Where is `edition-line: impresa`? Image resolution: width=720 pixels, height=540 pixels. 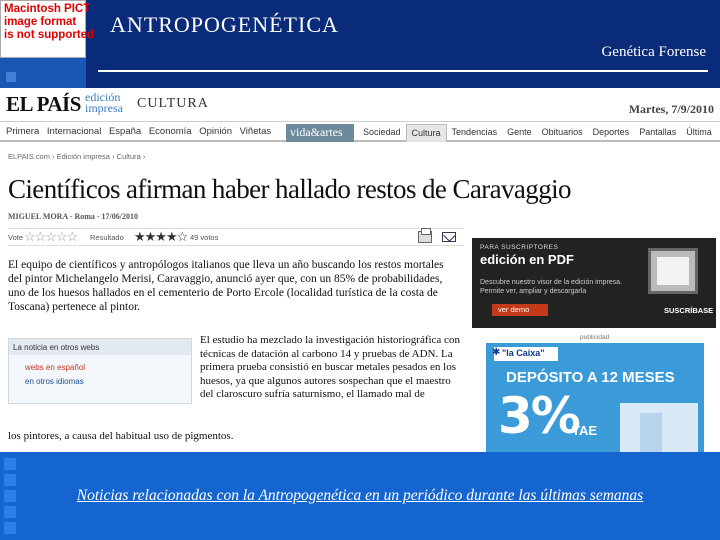
edition-line: impresa is located at coordinates (104, 108).